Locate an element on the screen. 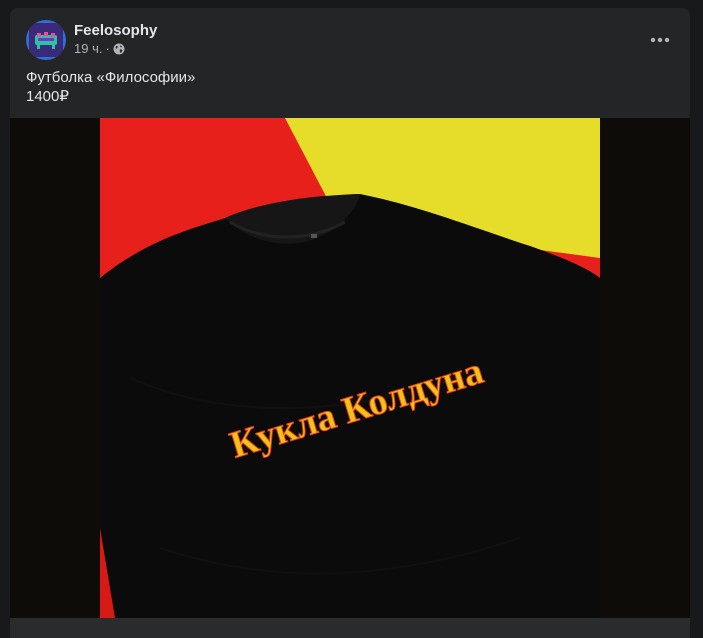  post-text-line-price: 1400₽ is located at coordinates (47, 96).